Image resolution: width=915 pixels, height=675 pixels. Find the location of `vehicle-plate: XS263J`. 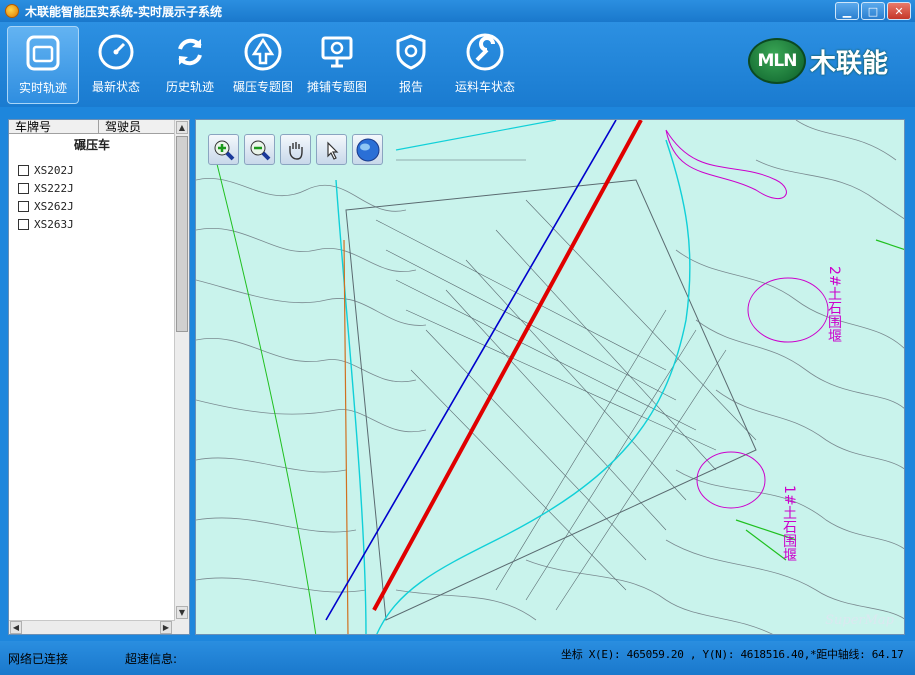

vehicle-plate: XS263J is located at coordinates (54, 224).